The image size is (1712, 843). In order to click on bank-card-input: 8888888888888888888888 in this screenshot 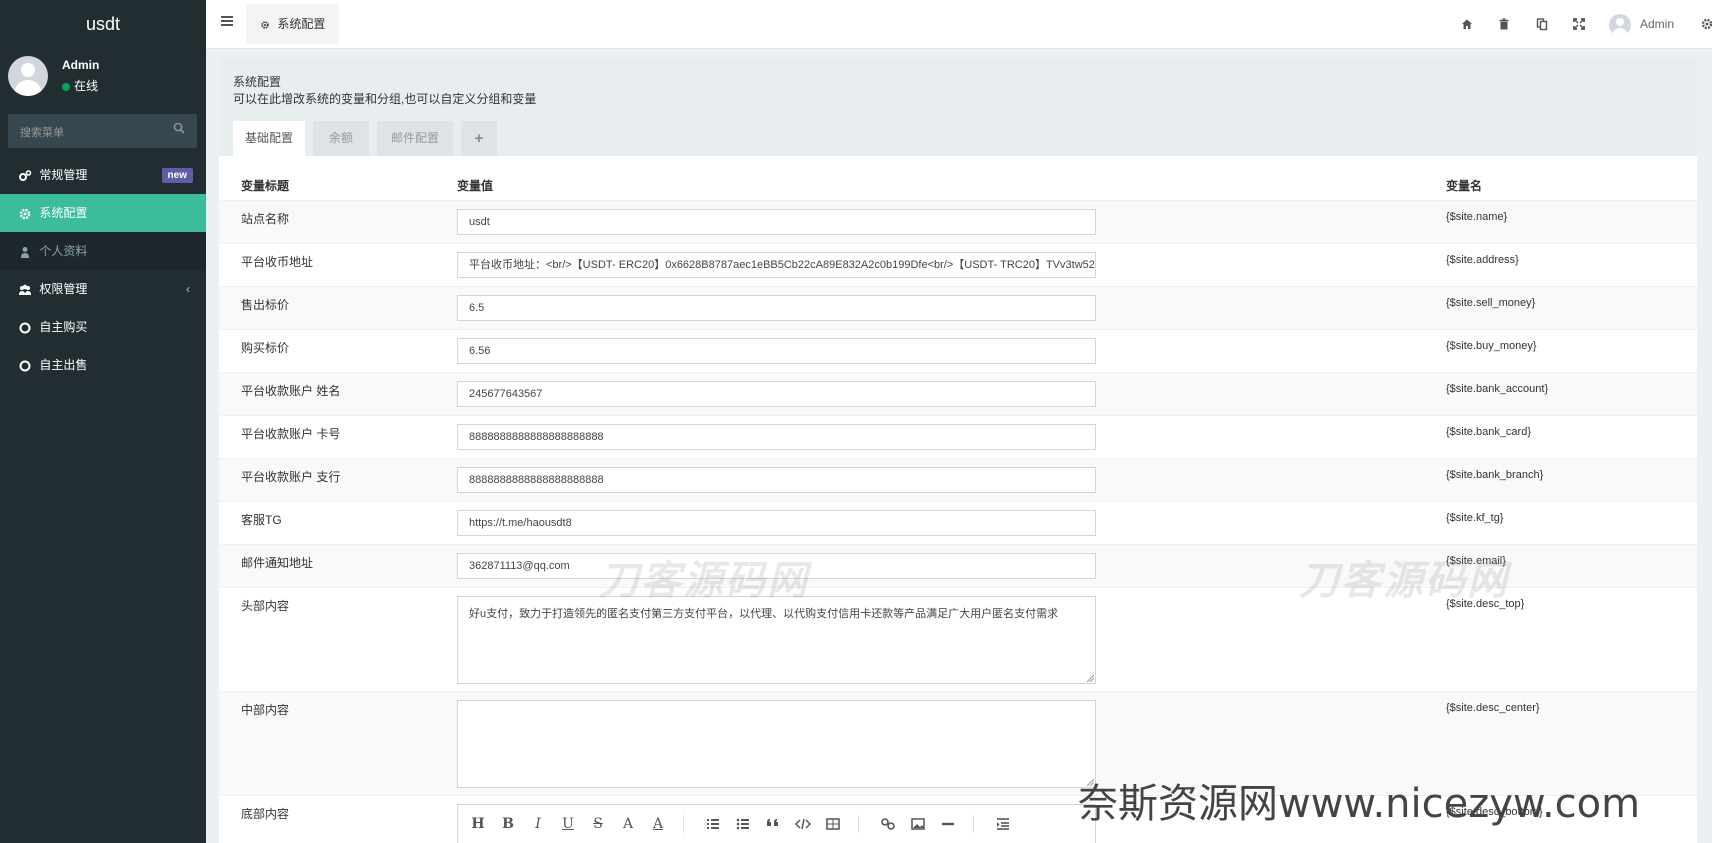, I will do `click(776, 437)`.